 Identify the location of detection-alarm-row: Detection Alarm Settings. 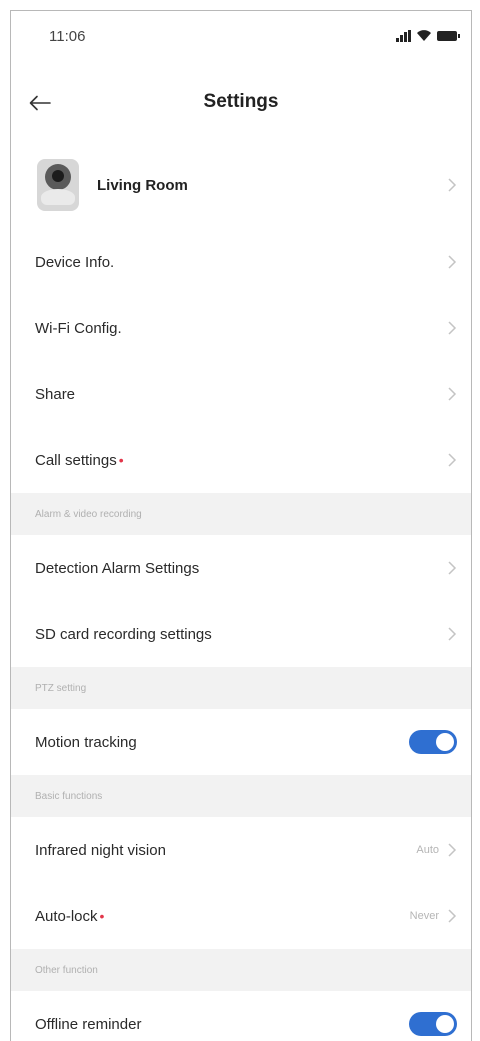
(241, 568).